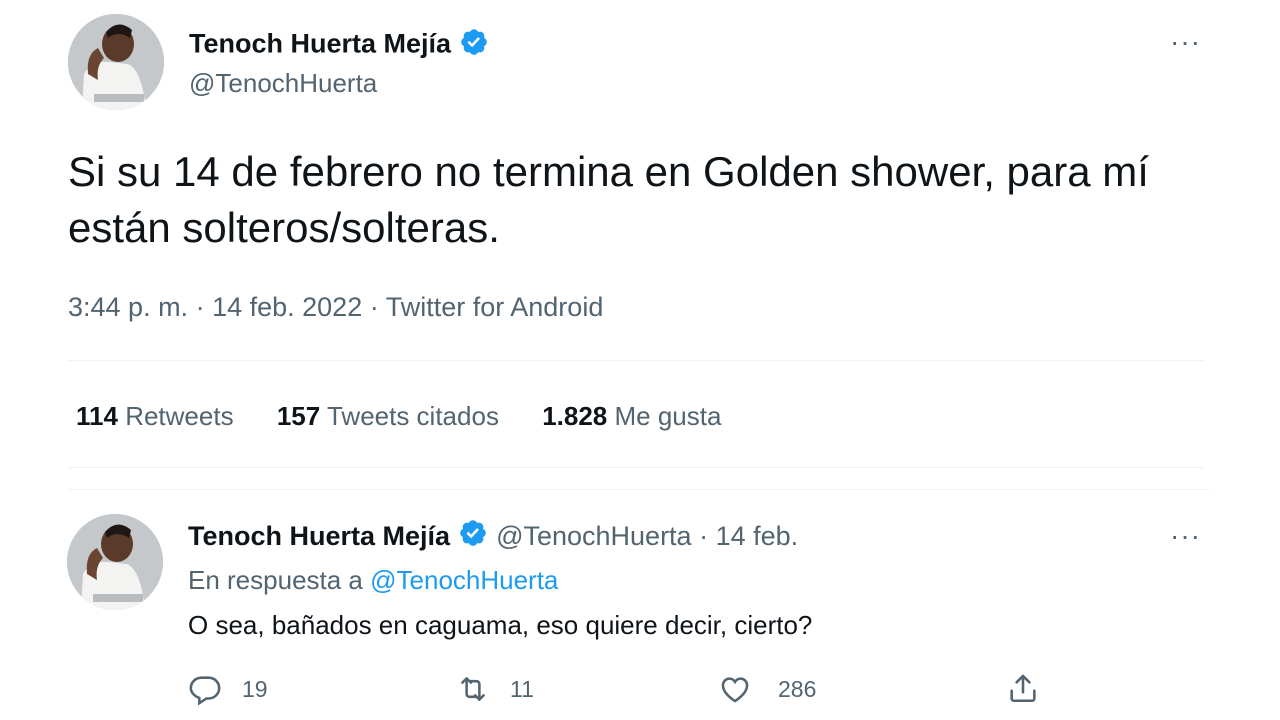  I want to click on reply-author-avatar, so click(115, 562).